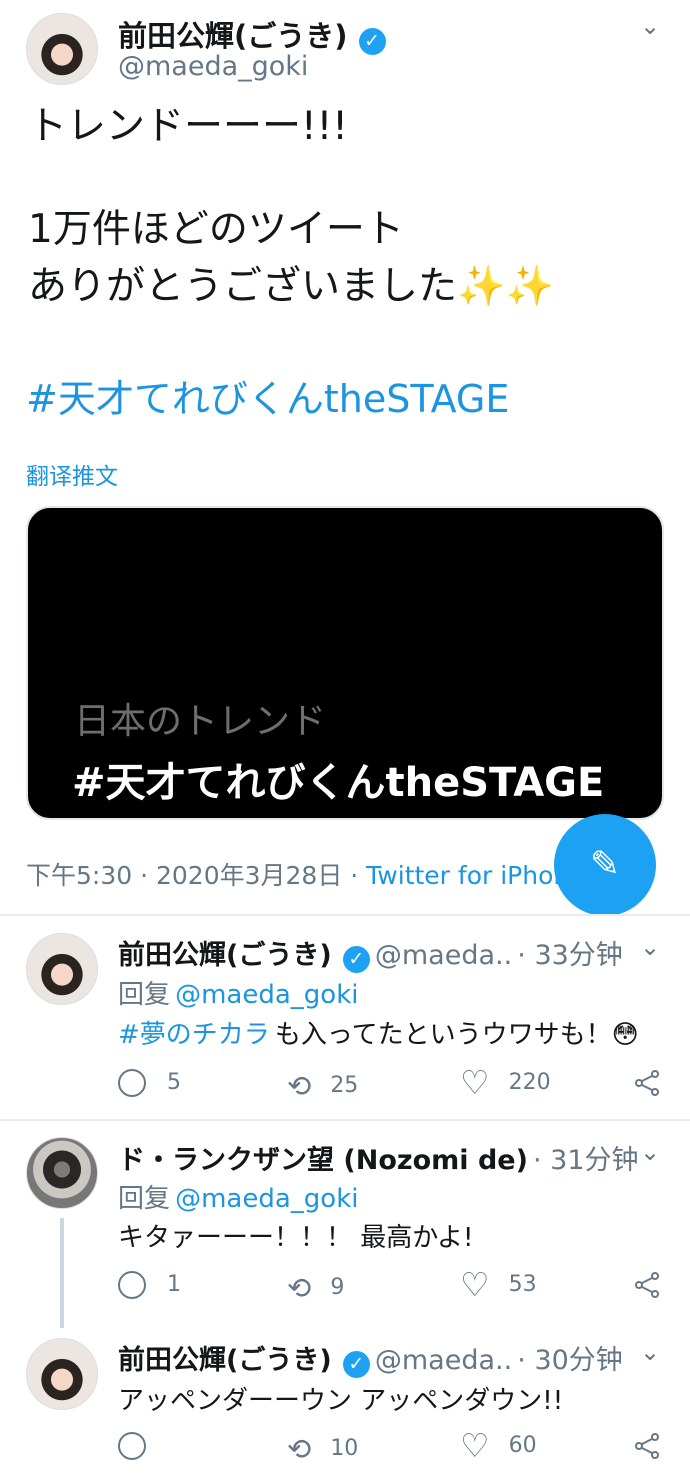 Image resolution: width=690 pixels, height=1478 pixels. What do you see at coordinates (475, 875) in the screenshot?
I see `tweet-source-link: Twitter for iPhone` at bounding box center [475, 875].